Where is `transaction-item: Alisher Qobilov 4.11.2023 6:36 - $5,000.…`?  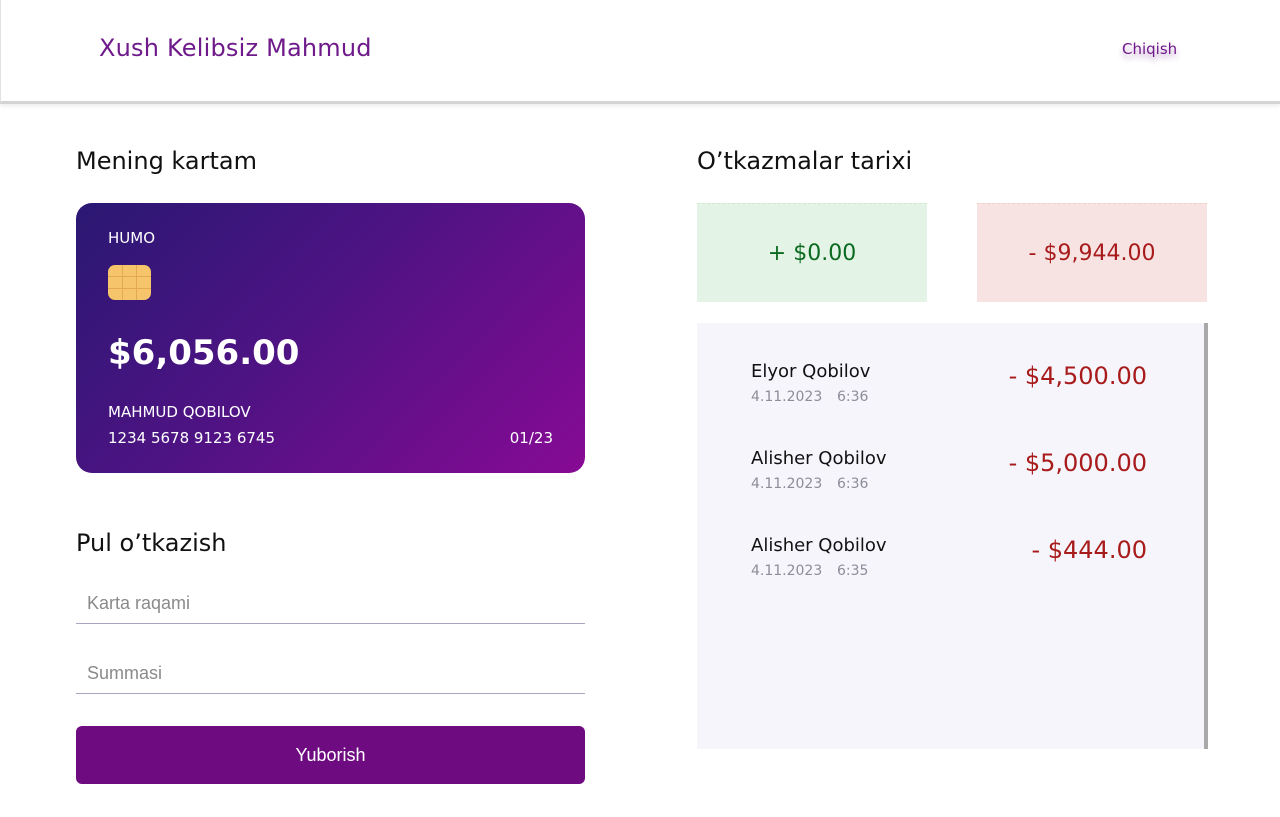
transaction-item: Alisher Qobilov 4.11.2023 6:36 - $5,000.… is located at coordinates (951, 478).